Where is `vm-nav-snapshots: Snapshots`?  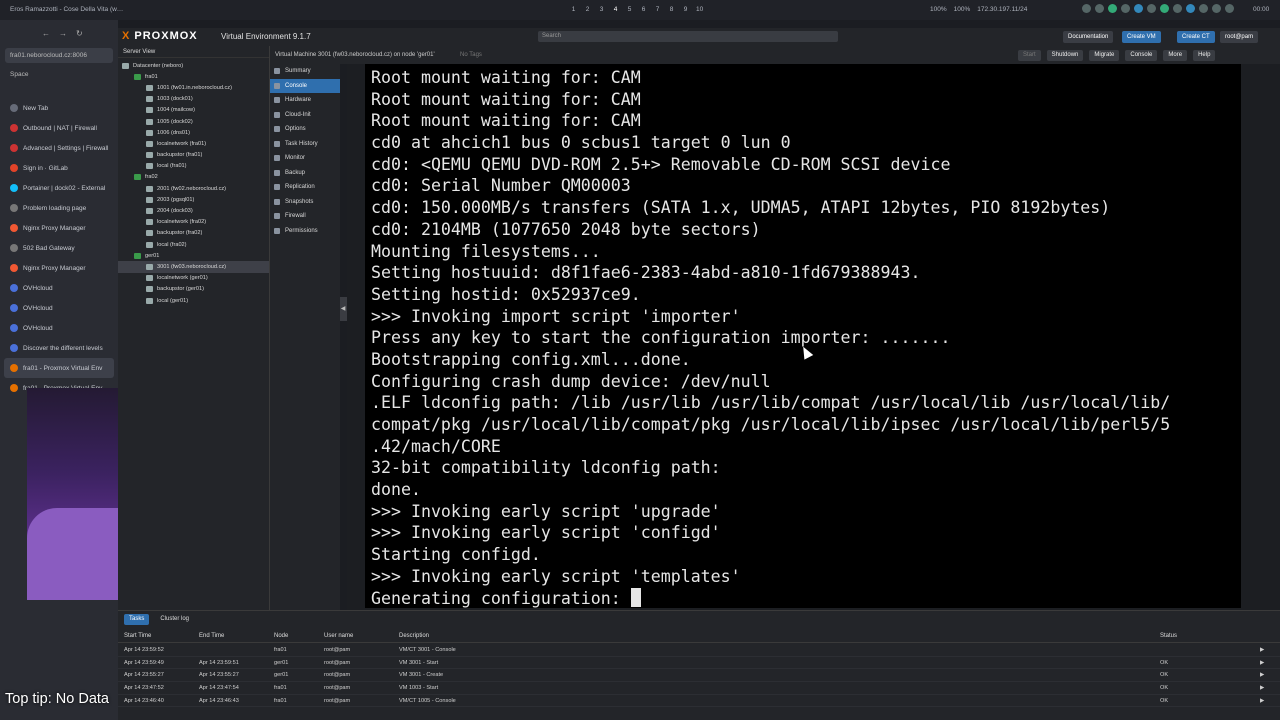 vm-nav-snapshots: Snapshots is located at coordinates (305, 202).